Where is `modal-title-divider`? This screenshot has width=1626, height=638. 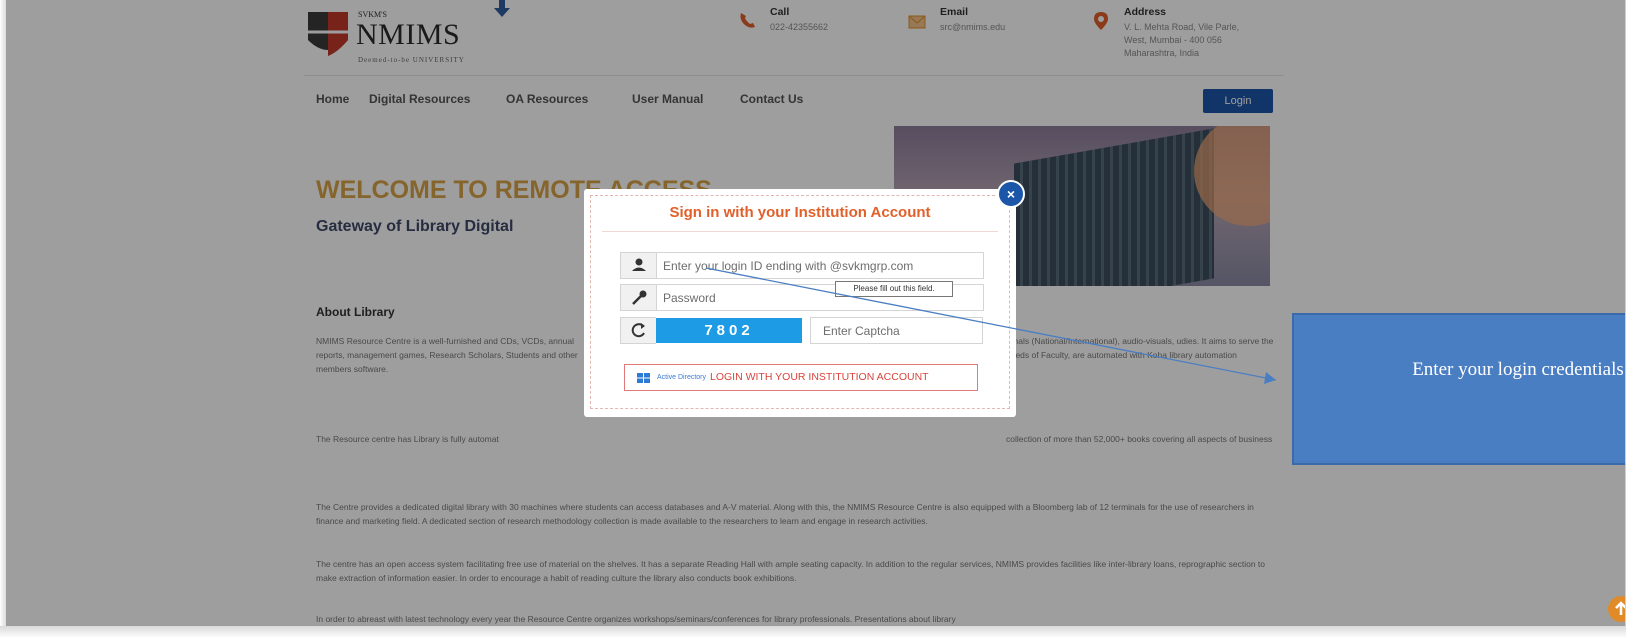
modal-title-divider is located at coordinates (800, 231).